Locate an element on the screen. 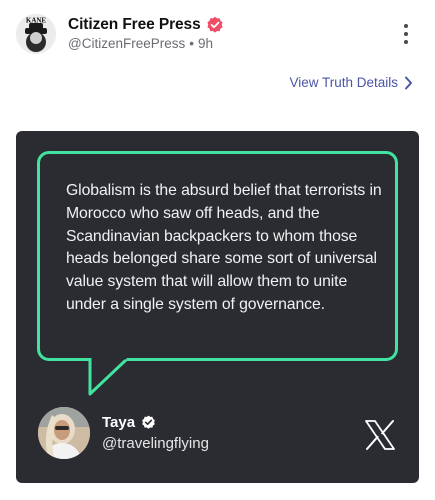 This screenshot has height=500, width=435. post-time: 9h is located at coordinates (205, 43).